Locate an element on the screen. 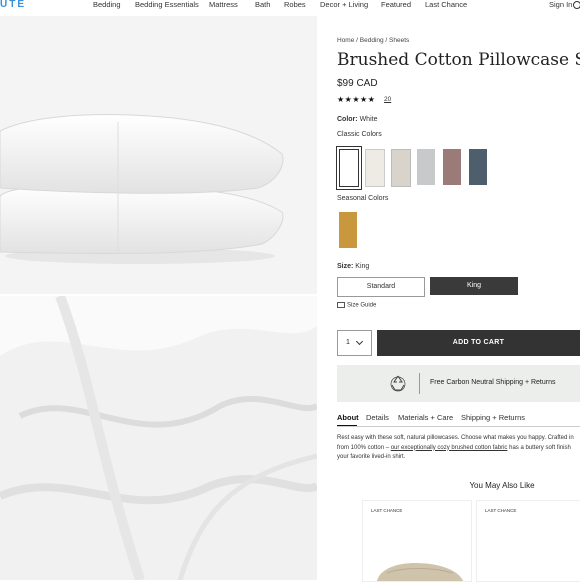 This screenshot has height=582, width=580. size-option-standard: Standard is located at coordinates (381, 287).